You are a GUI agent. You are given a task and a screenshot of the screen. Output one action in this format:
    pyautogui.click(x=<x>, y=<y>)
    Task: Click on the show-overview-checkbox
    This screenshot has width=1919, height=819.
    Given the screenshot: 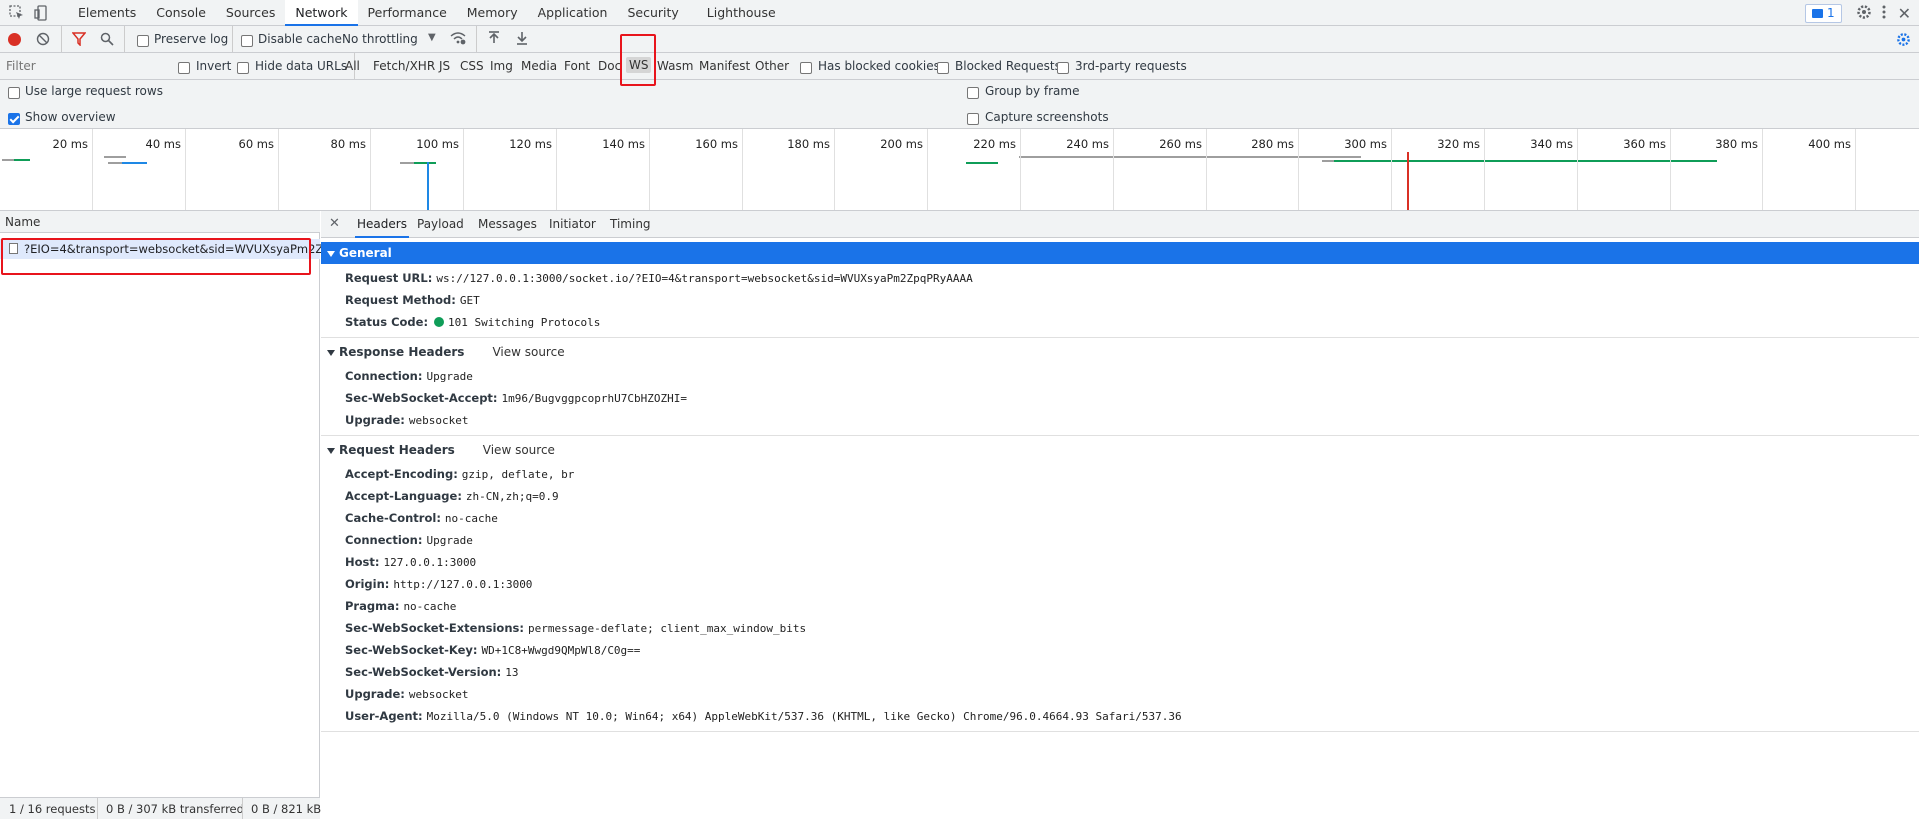 What is the action you would take?
    pyautogui.click(x=14, y=118)
    